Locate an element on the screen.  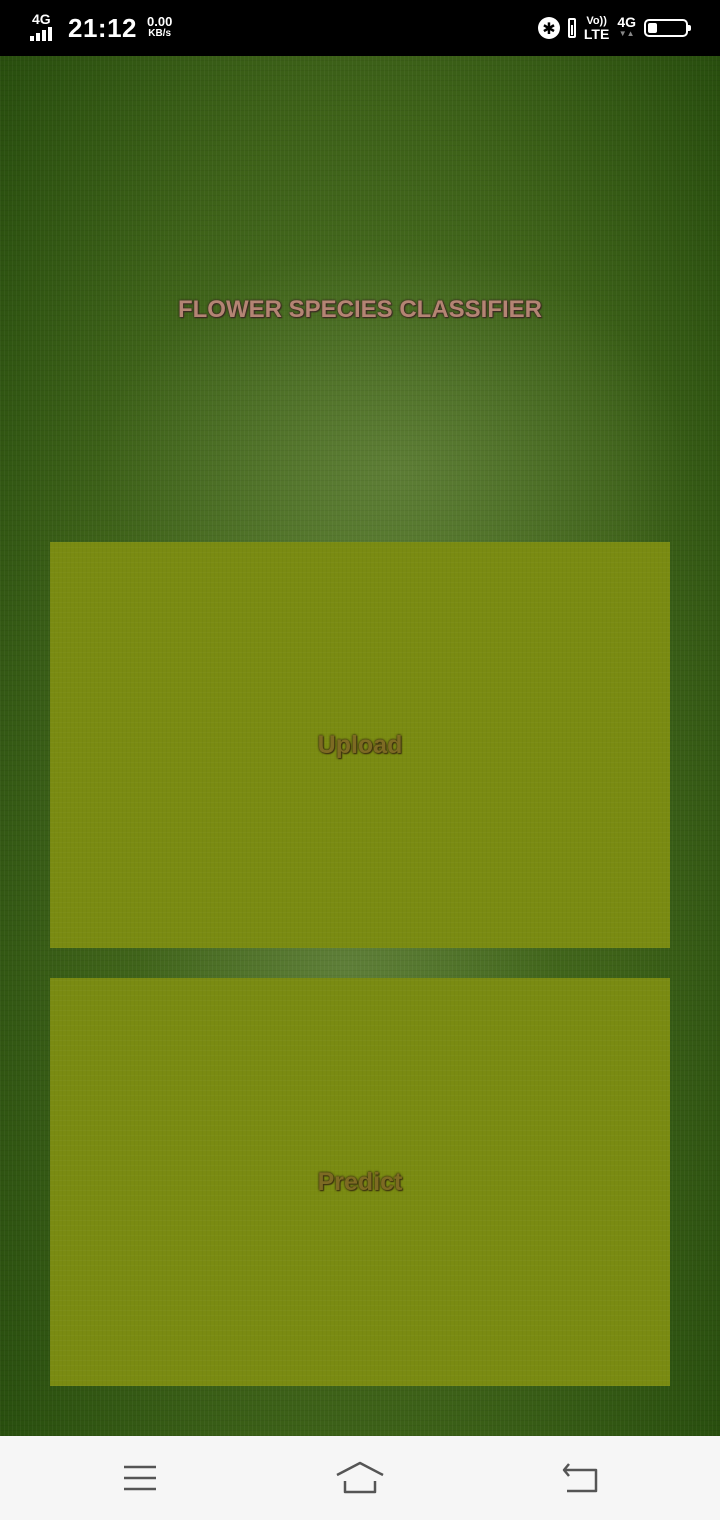
upload-button-label: Upload is located at coordinates (360, 744).